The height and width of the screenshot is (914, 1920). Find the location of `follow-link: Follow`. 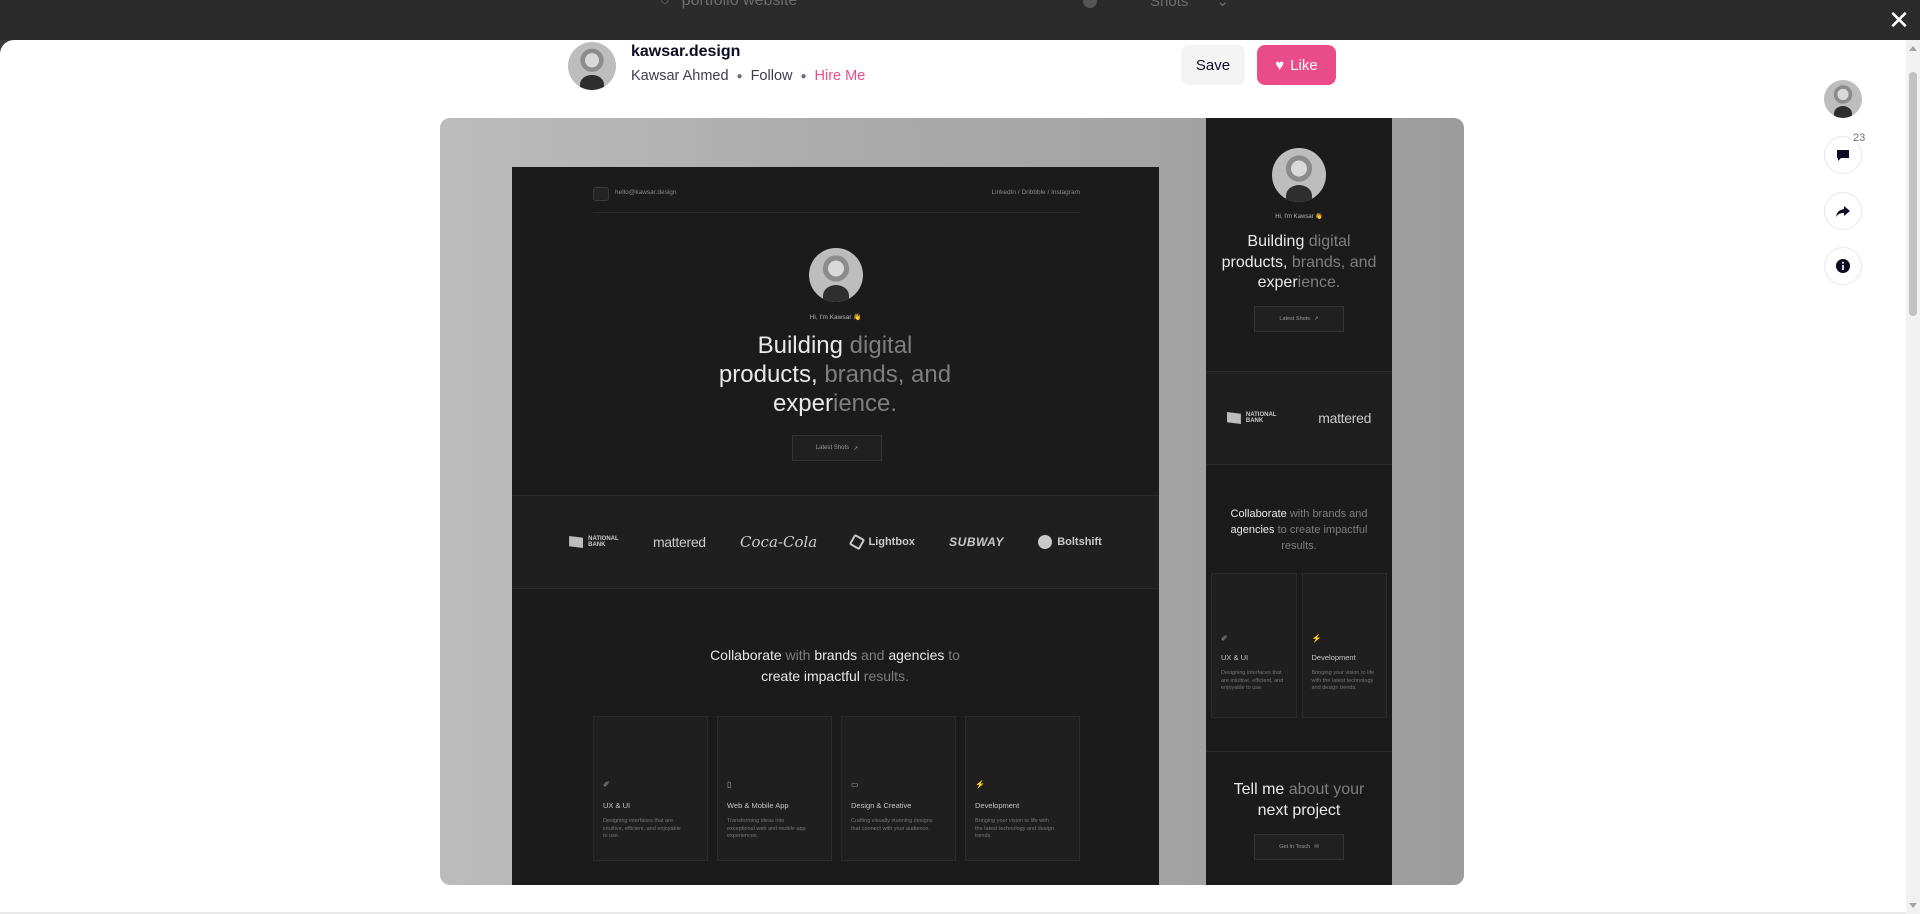

follow-link: Follow is located at coordinates (772, 76).